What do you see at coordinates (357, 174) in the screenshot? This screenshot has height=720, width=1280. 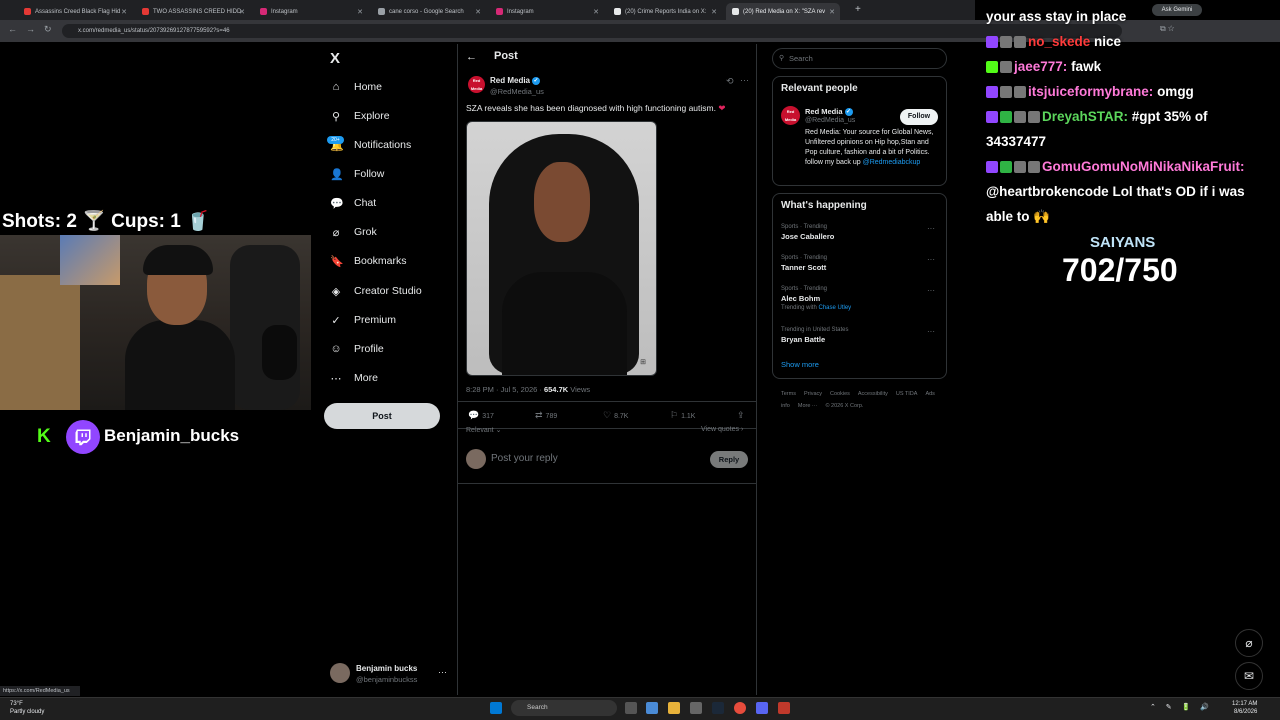 I see `nav-item-follow: 👤 Follow` at bounding box center [357, 174].